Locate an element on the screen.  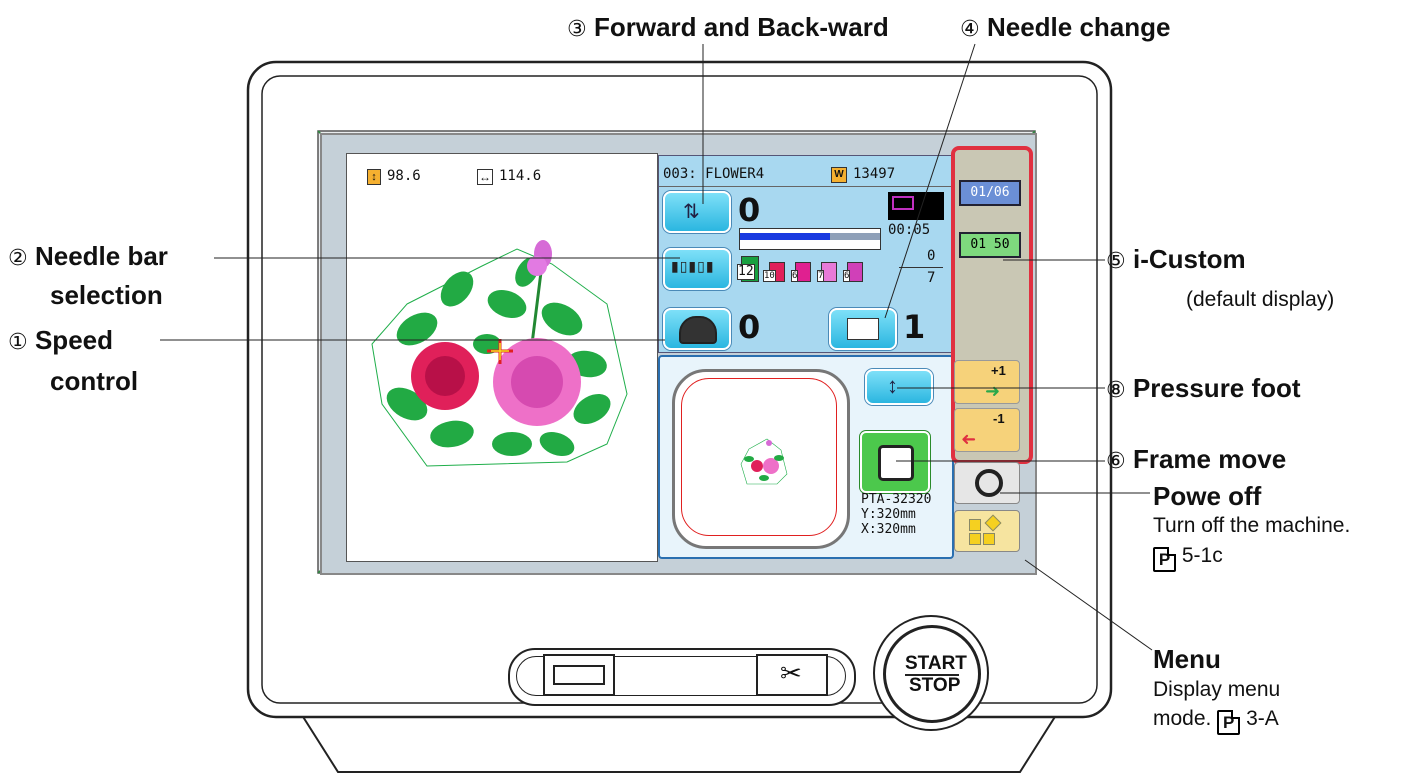
label-menu-row2: mode. P 3-A is located at coordinates (1216, 720).